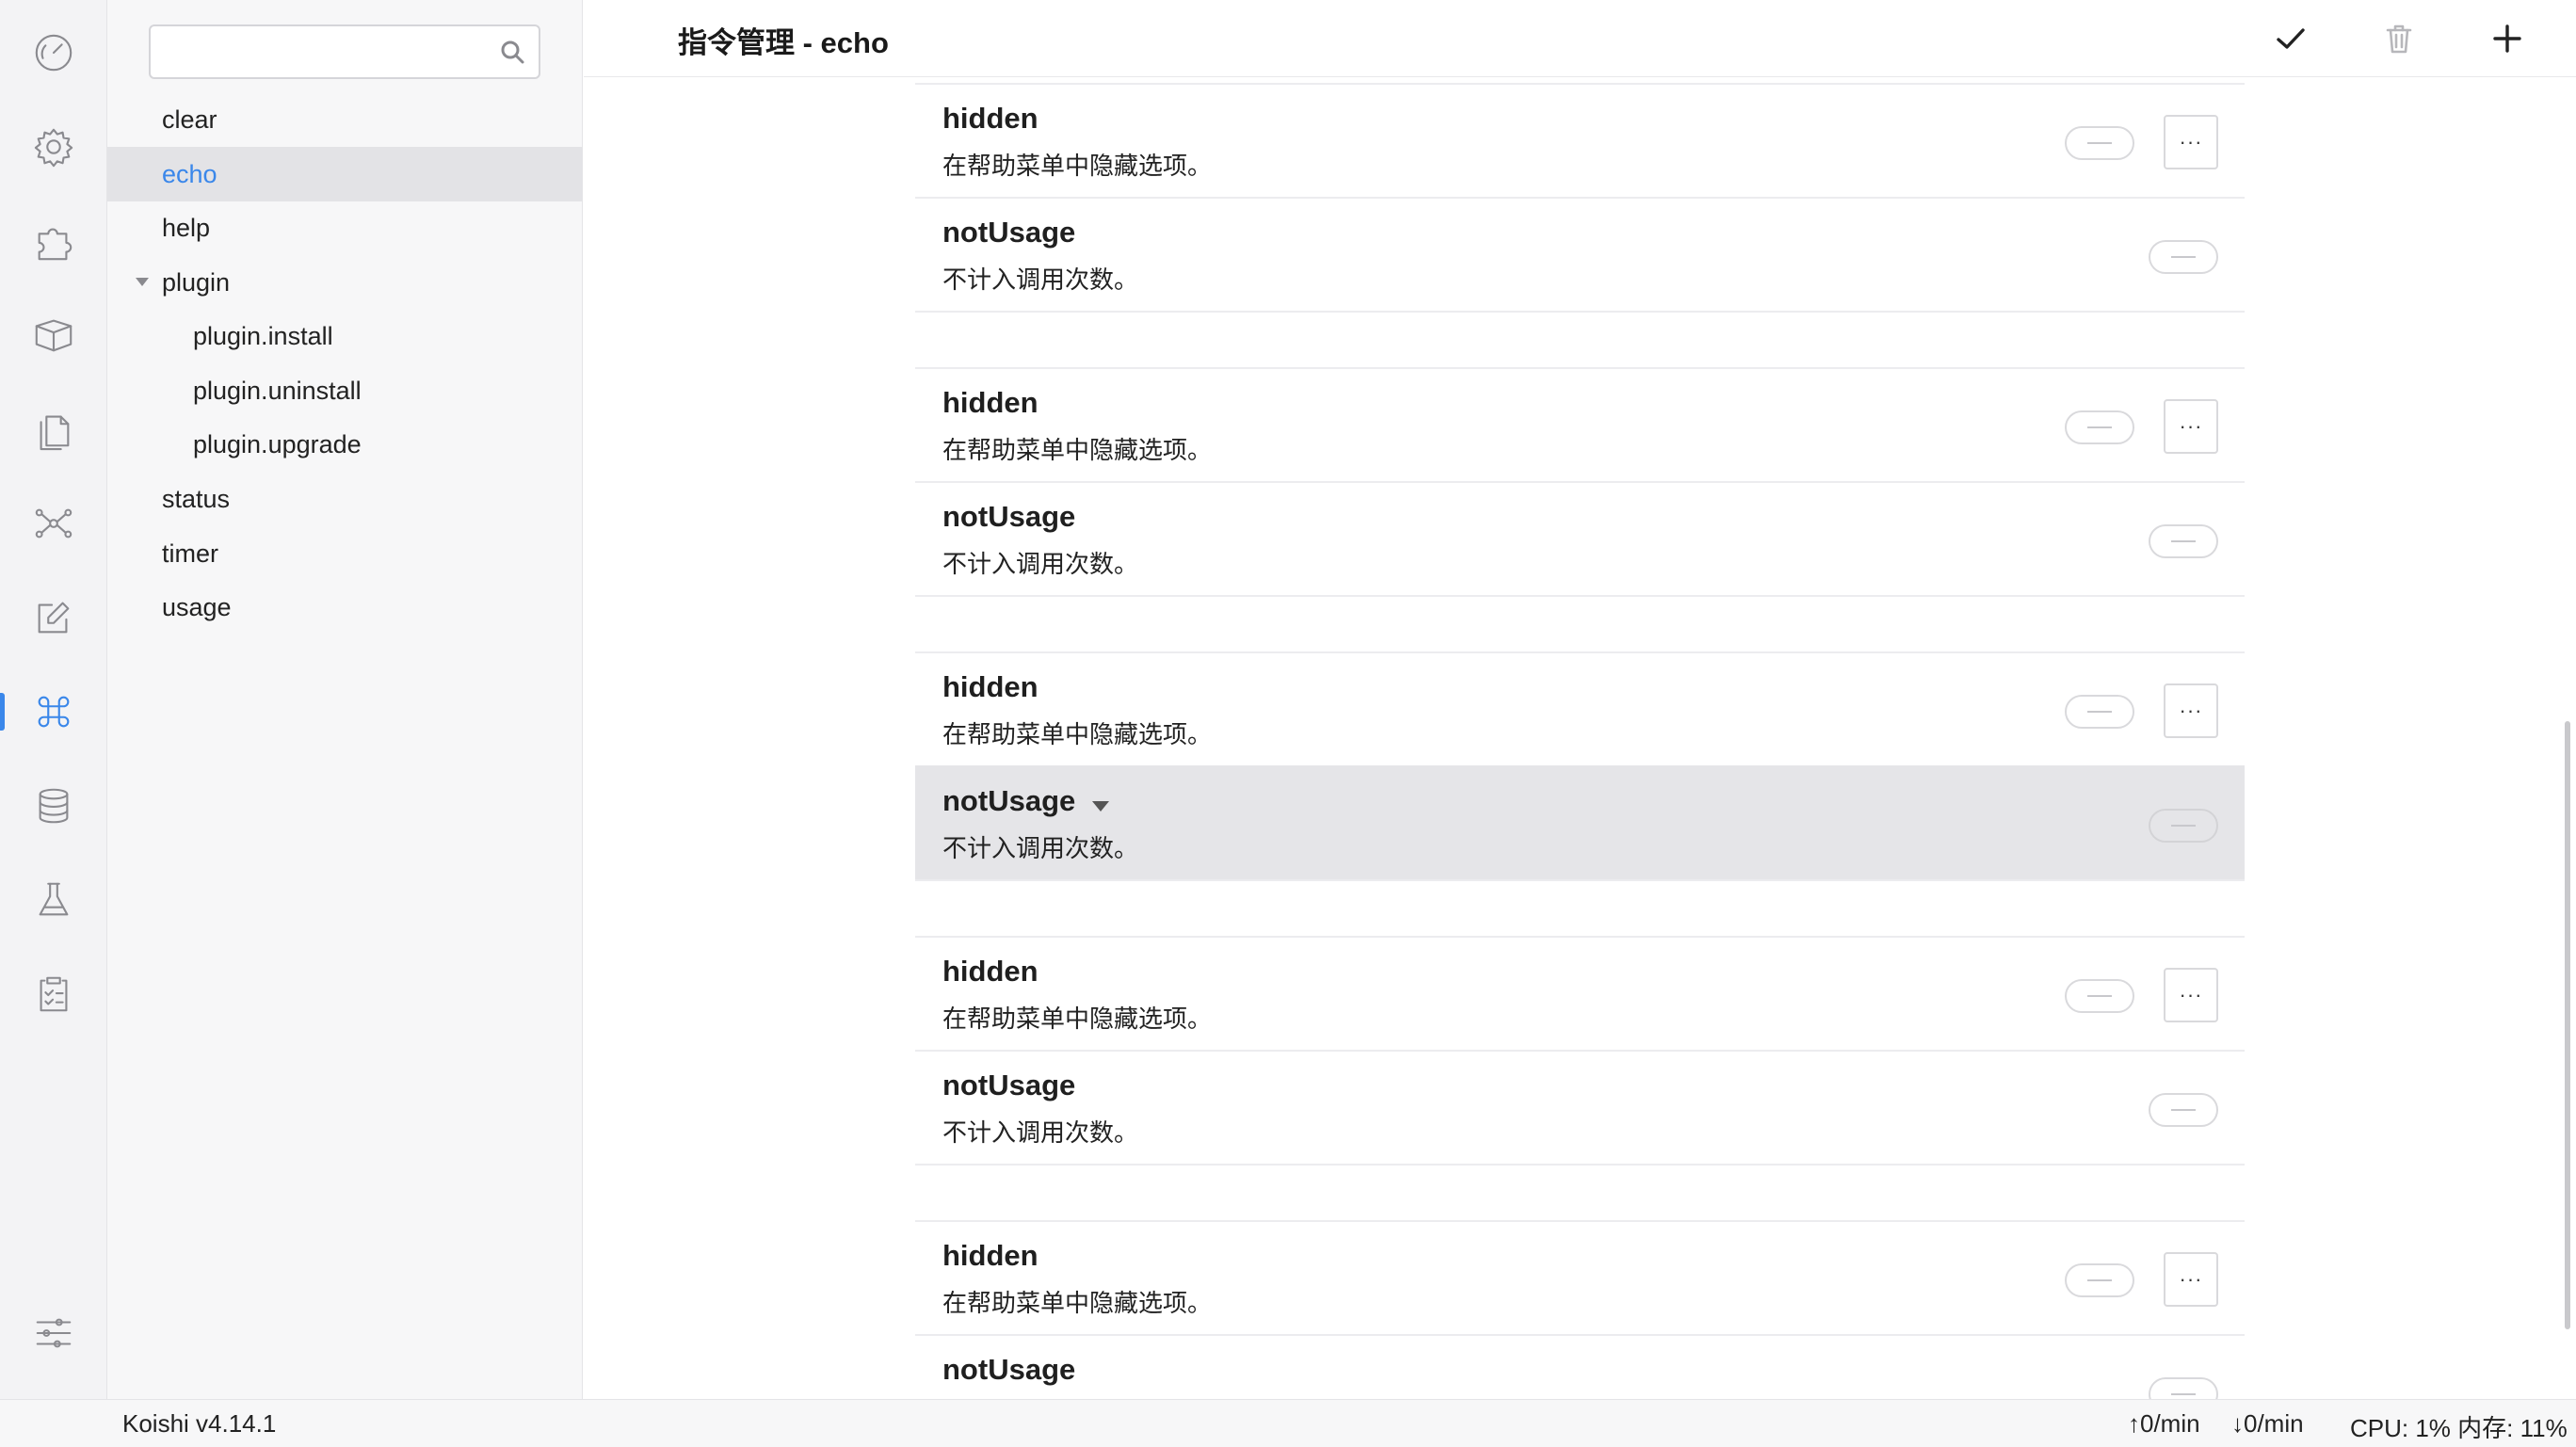 Image resolution: width=2576 pixels, height=1447 pixels. I want to click on tree-item-timer: timer, so click(345, 553).